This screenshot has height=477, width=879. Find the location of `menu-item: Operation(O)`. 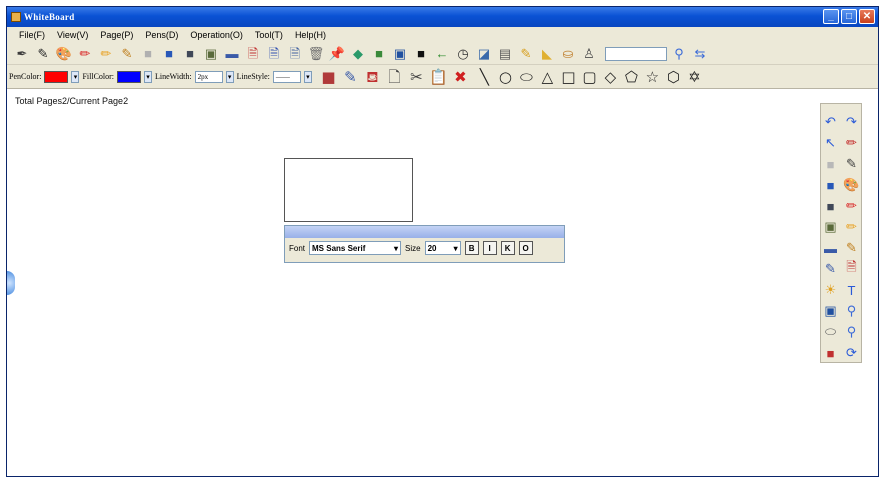

menu-item: Operation(O) is located at coordinates (216, 35).